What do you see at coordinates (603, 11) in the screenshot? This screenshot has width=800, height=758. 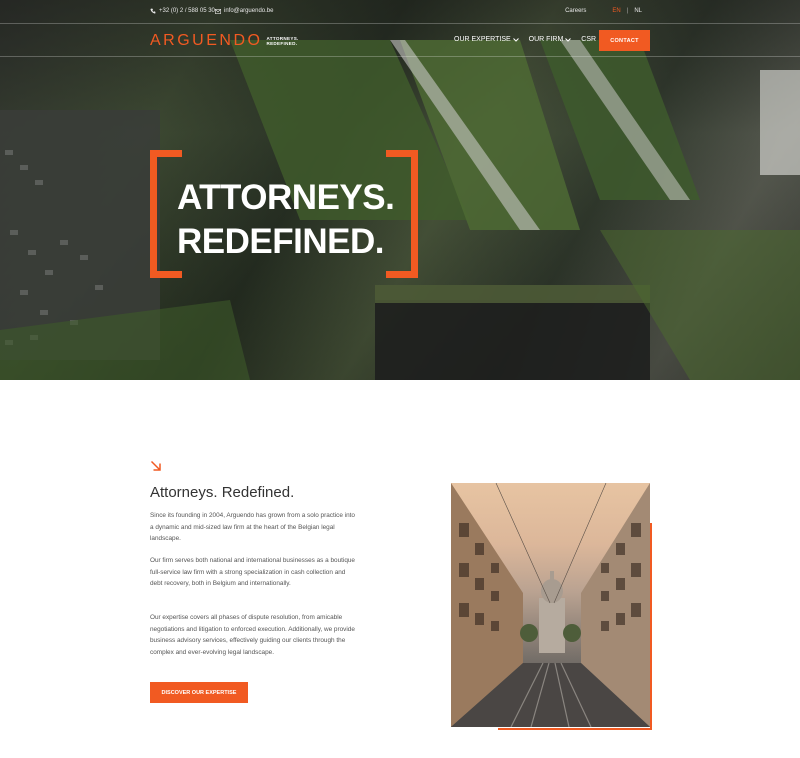 I see `topbar-right: Careers EN | NL` at bounding box center [603, 11].